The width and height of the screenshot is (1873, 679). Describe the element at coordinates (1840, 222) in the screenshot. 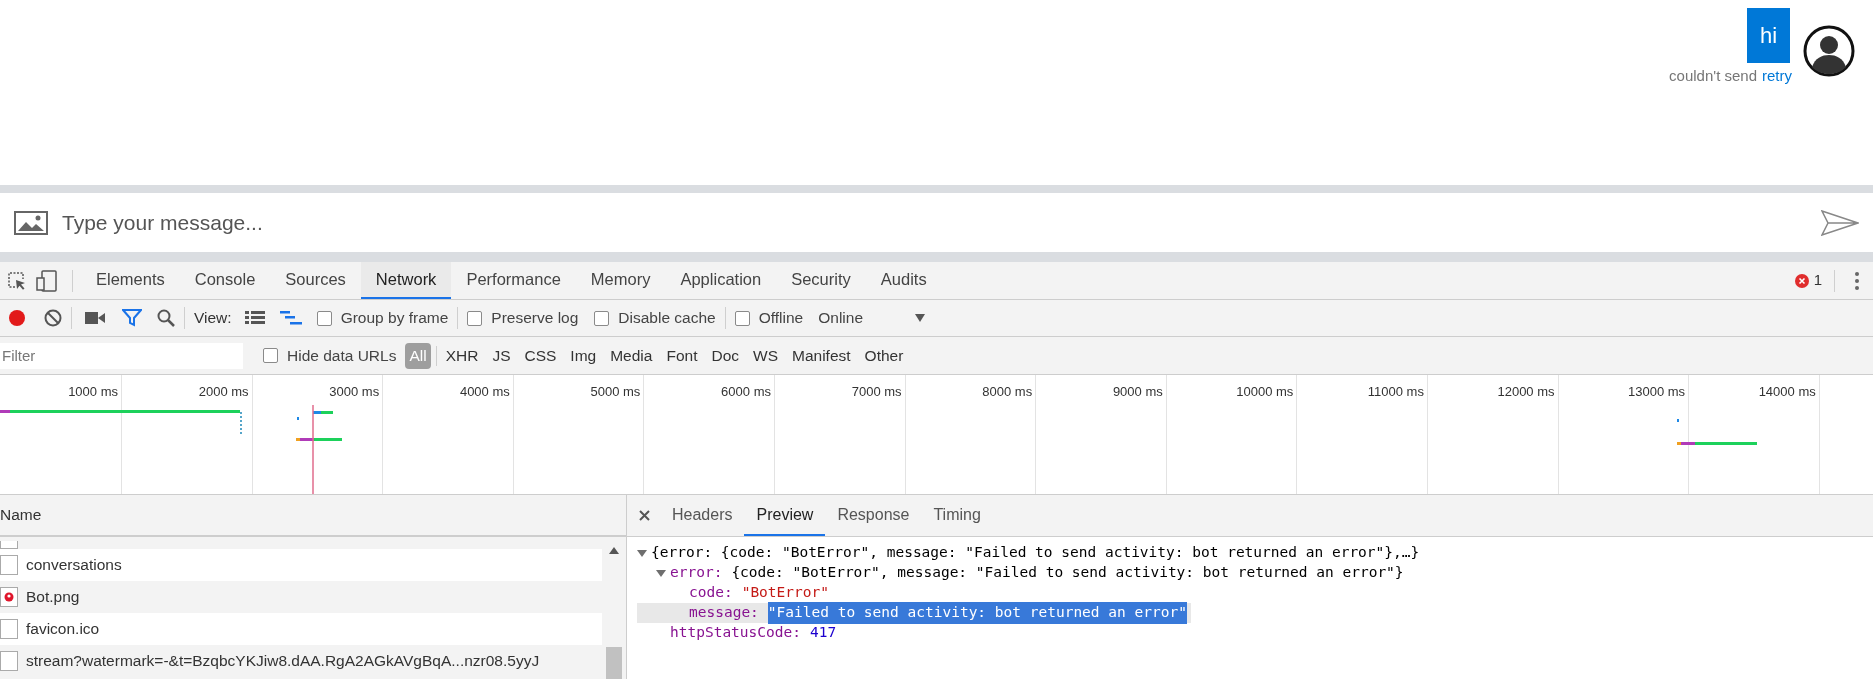

I see `send-icon` at that location.